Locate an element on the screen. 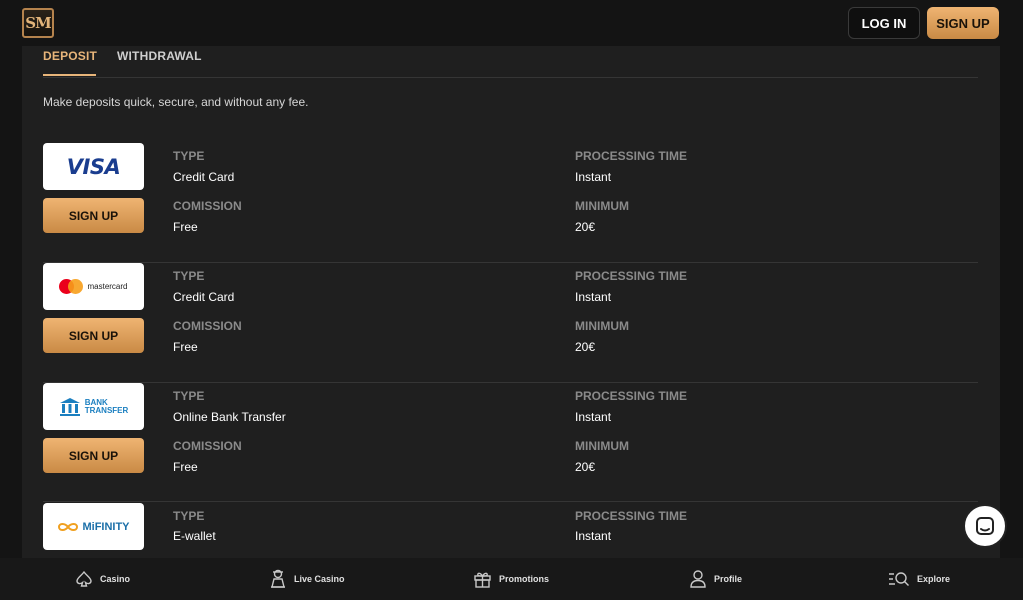  nav-profile-label: Profile is located at coordinates (728, 579).